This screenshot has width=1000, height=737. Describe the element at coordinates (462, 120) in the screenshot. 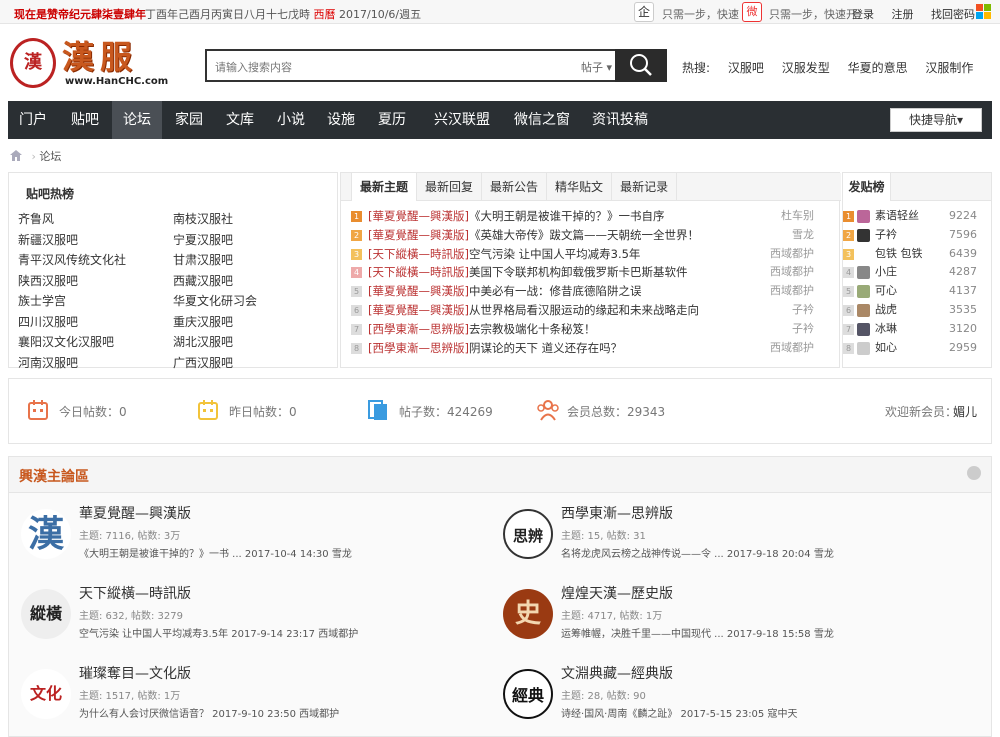

I see `nav-alliance: 兴汉联盟` at that location.